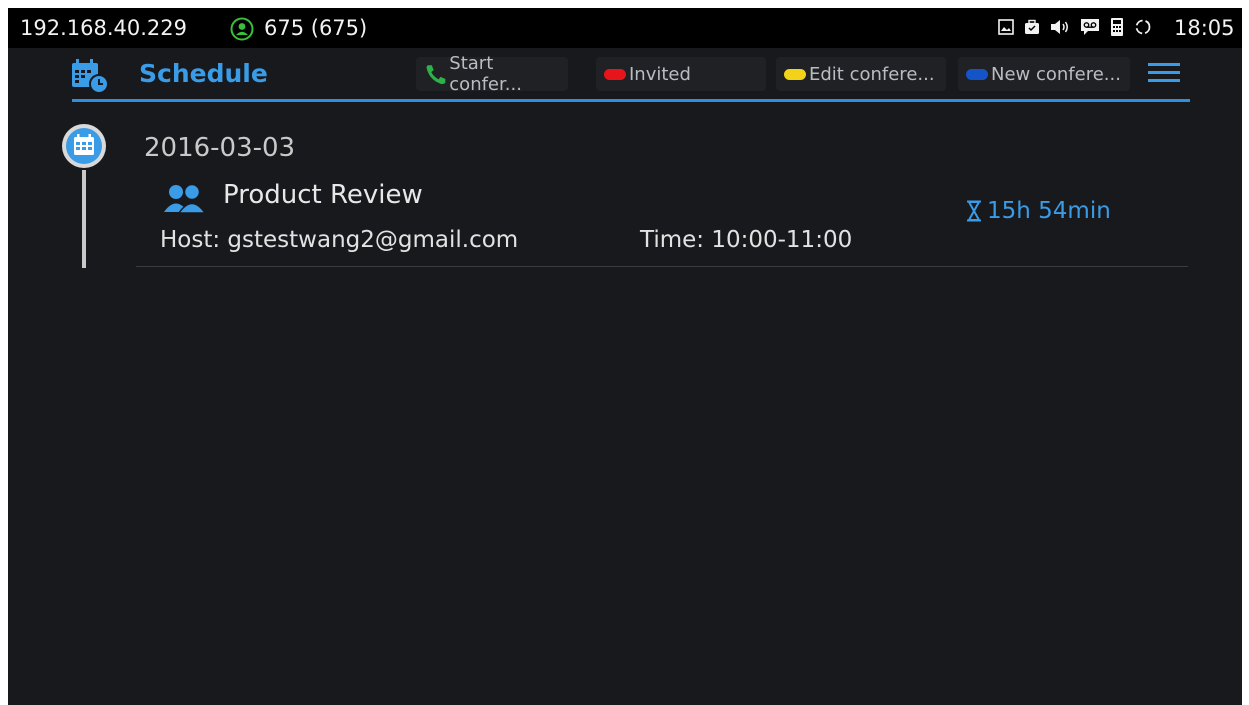  What do you see at coordinates (1032, 29) in the screenshot?
I see `briefcase-icon` at bounding box center [1032, 29].